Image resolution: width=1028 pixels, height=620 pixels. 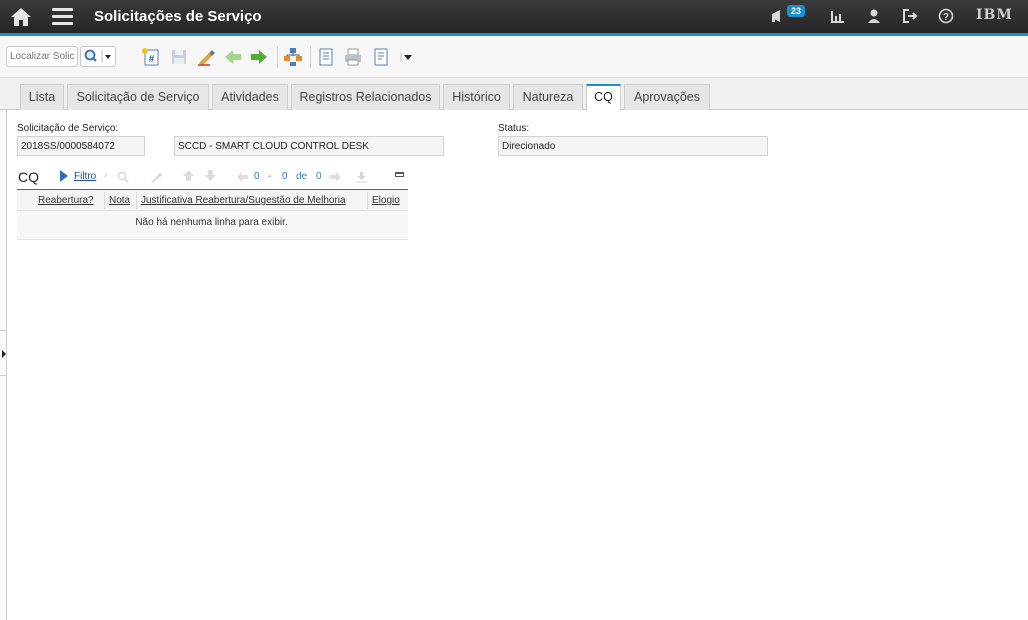 I want to click on download-icon, so click(x=361, y=179).